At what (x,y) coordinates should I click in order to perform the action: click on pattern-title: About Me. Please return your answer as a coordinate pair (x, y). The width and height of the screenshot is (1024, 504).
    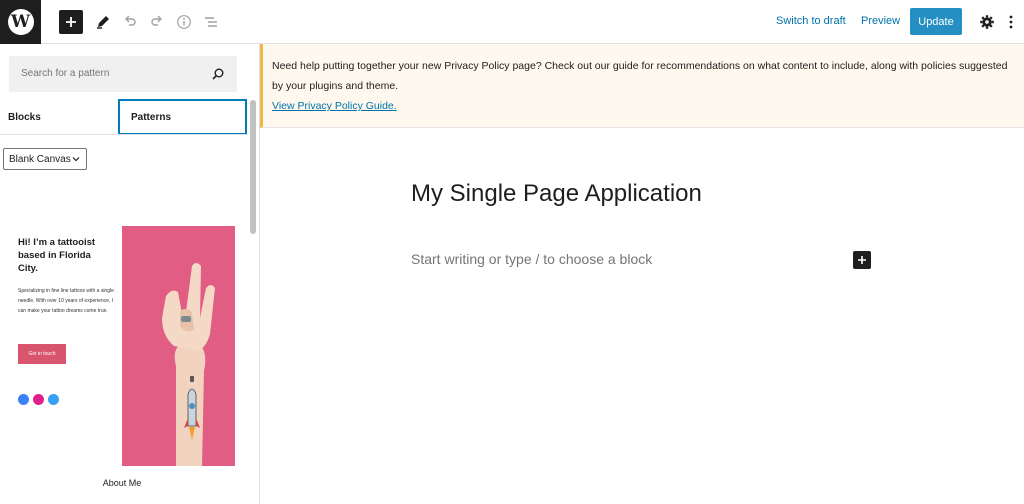
    Looking at the image, I should click on (122, 483).